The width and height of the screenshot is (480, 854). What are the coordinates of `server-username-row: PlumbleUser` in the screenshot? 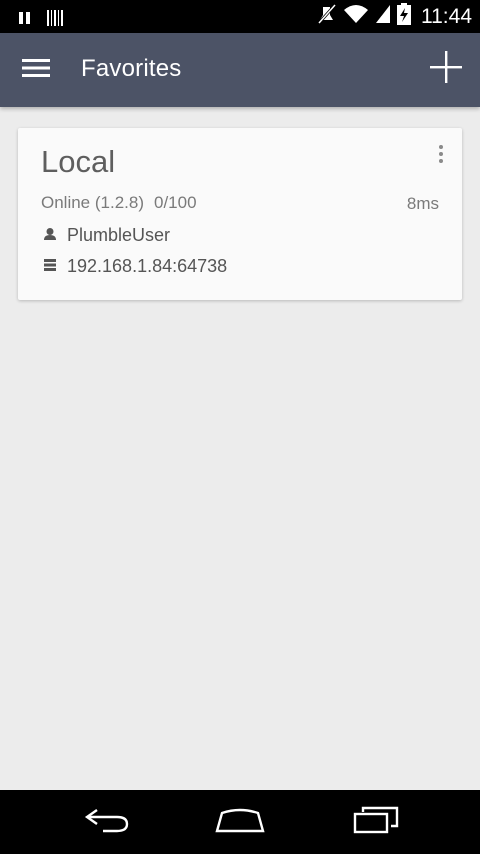 It's located at (106, 235).